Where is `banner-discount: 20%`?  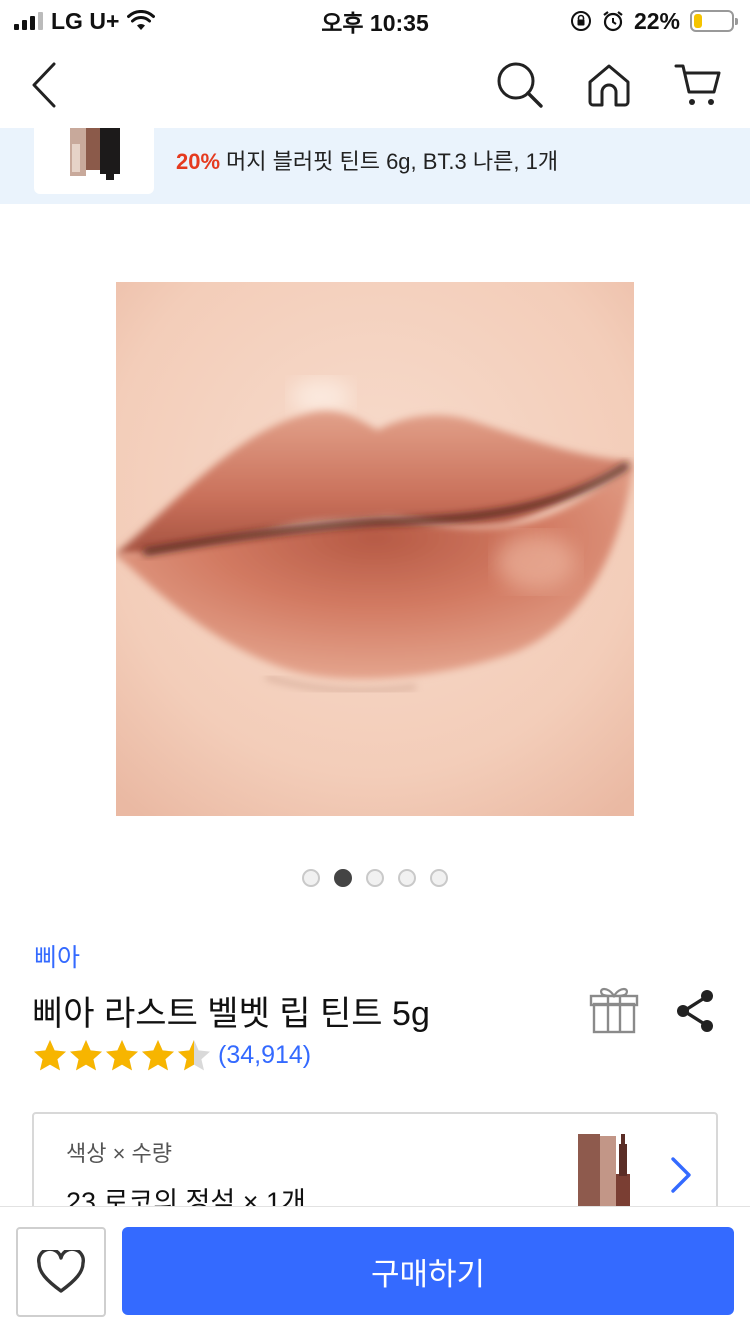
banner-discount: 20% is located at coordinates (198, 161).